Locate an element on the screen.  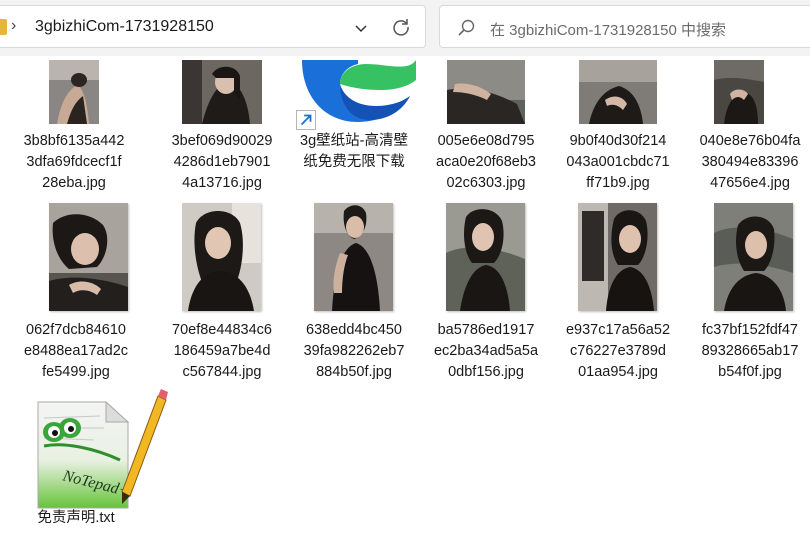
file-item: 3b8bf6135a442 3dfa69fdcecf1f 28eba.jpg is located at coordinates (74, 130).